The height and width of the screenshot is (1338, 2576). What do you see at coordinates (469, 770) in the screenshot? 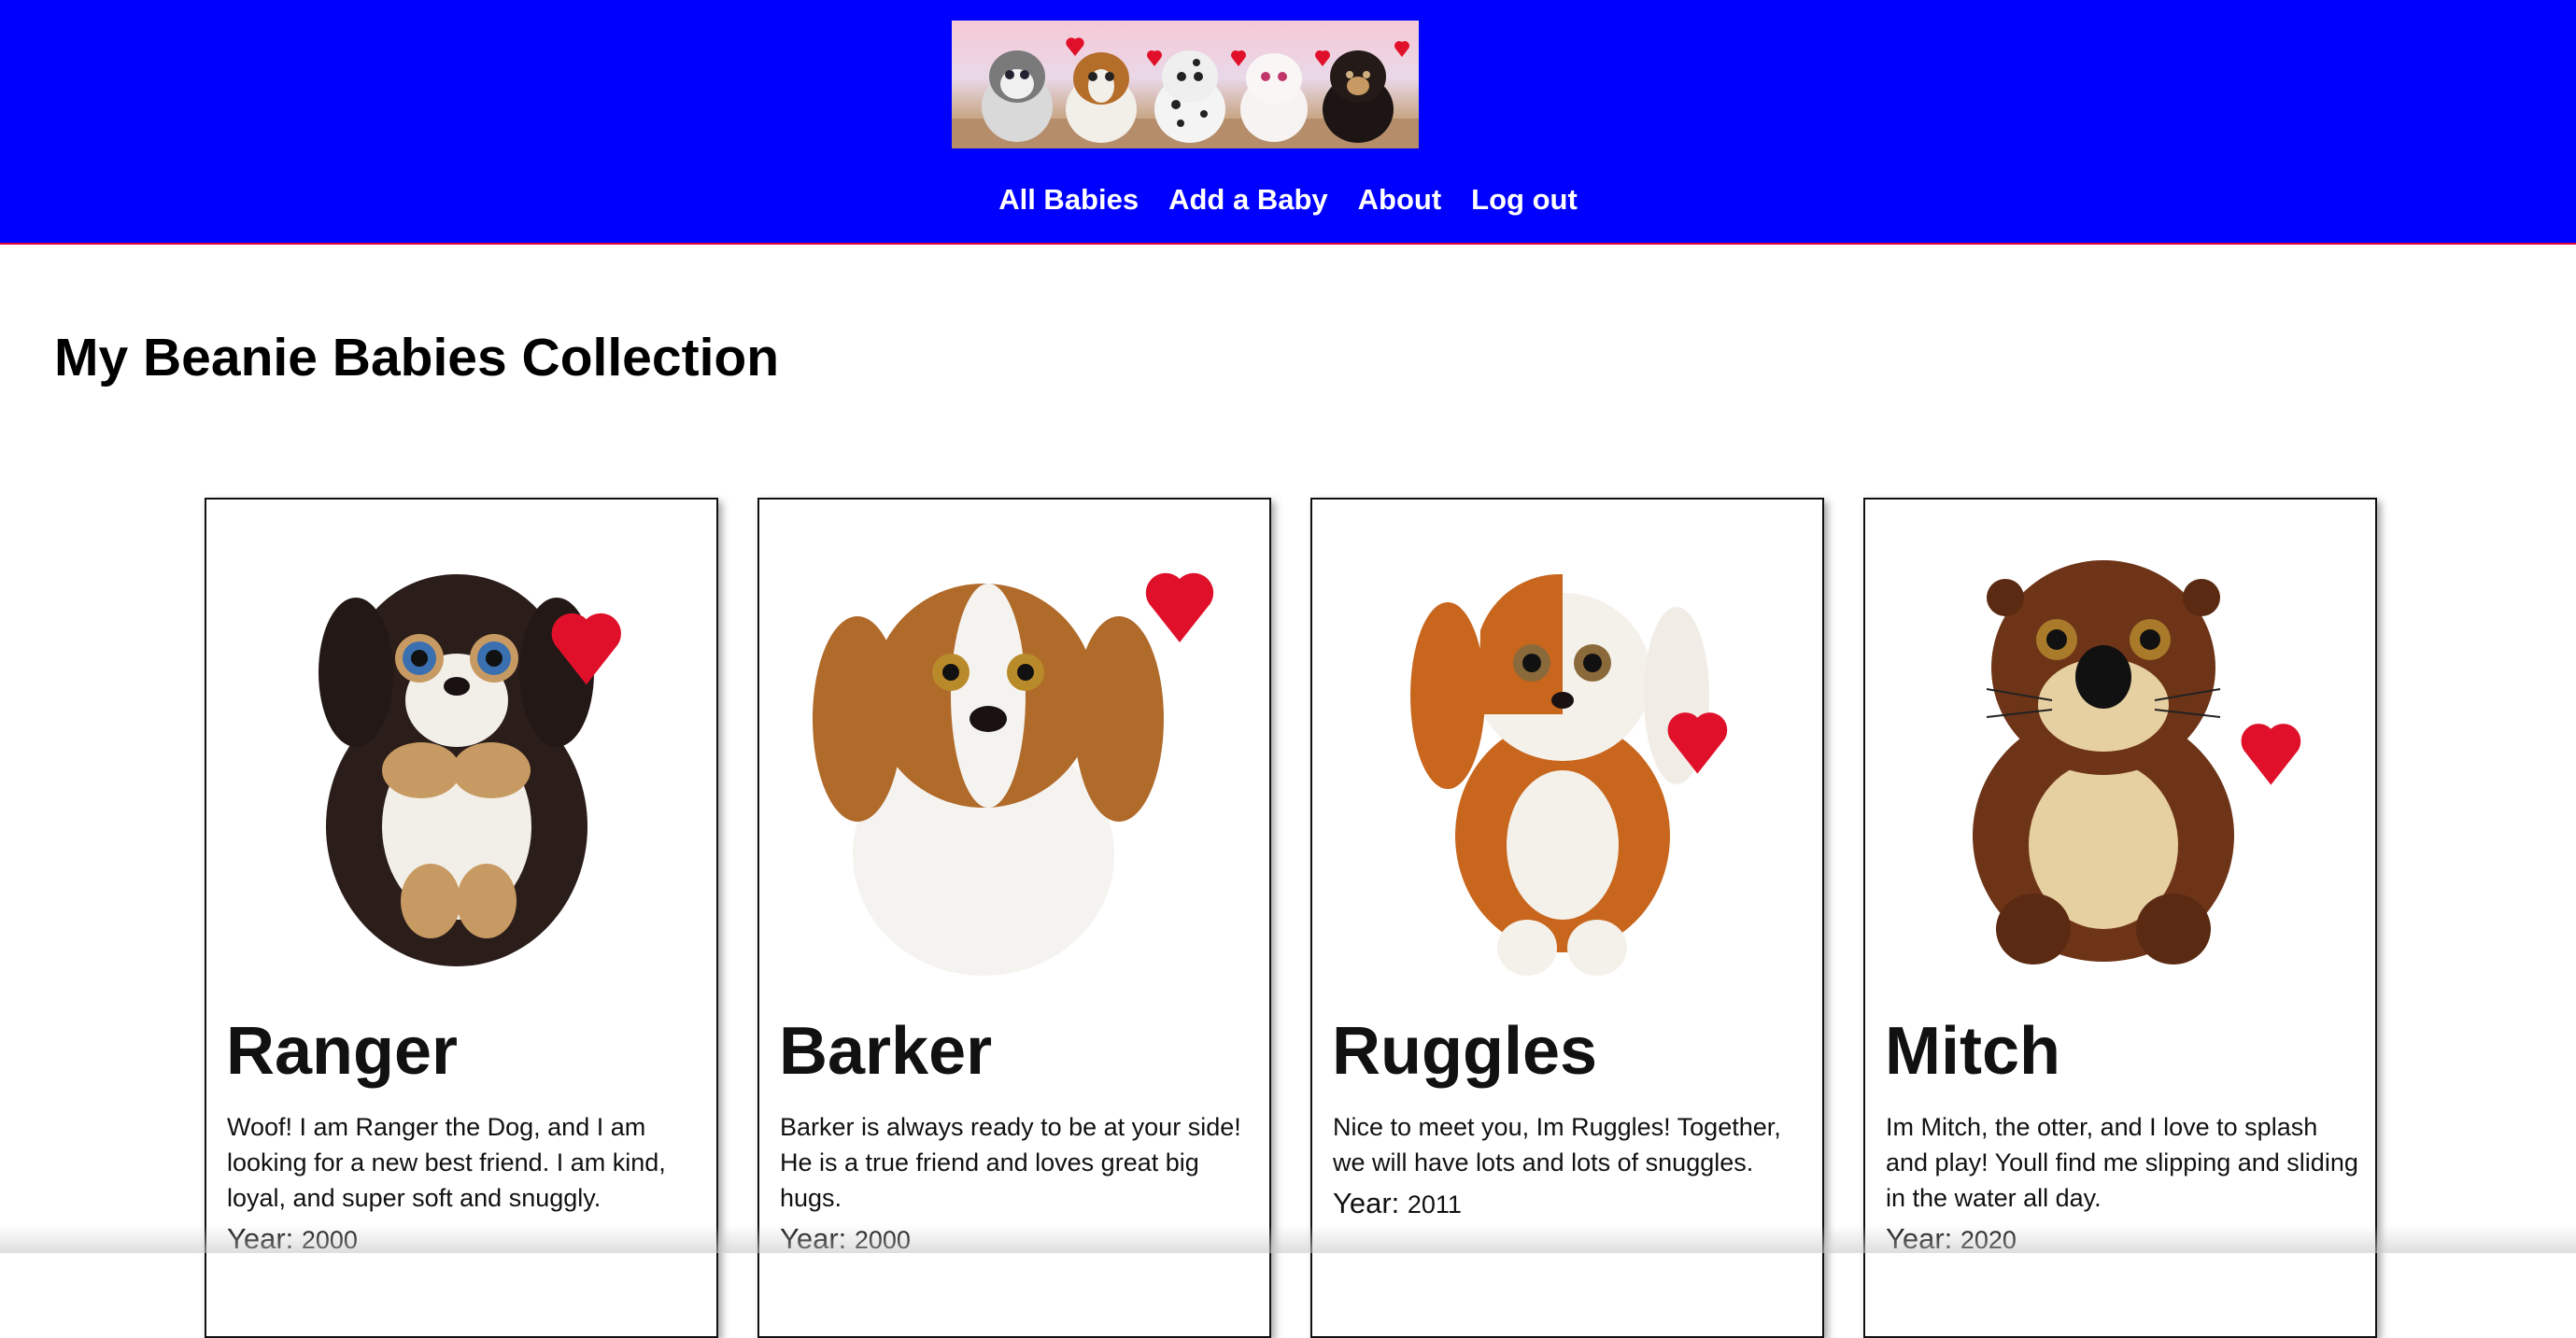
I see `plush-image-ranger` at bounding box center [469, 770].